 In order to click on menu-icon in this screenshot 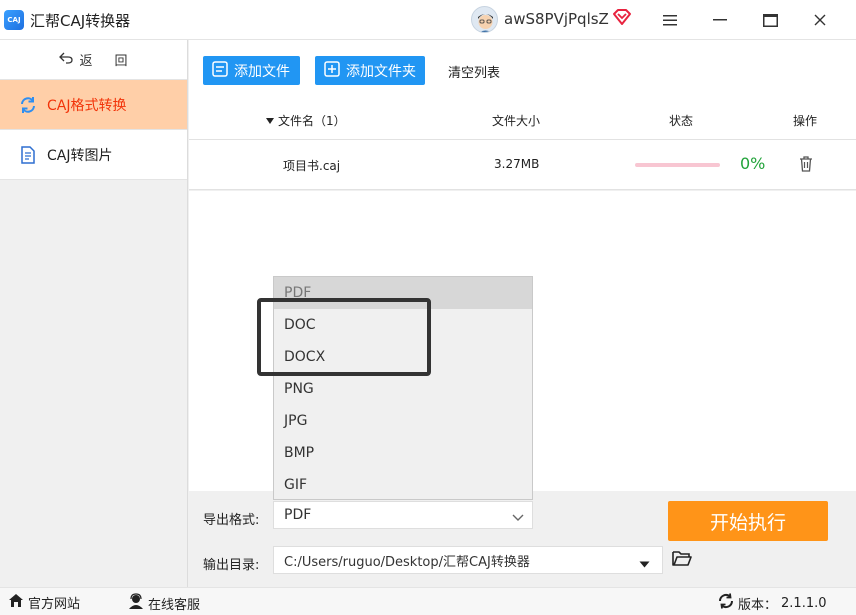, I will do `click(670, 20)`.